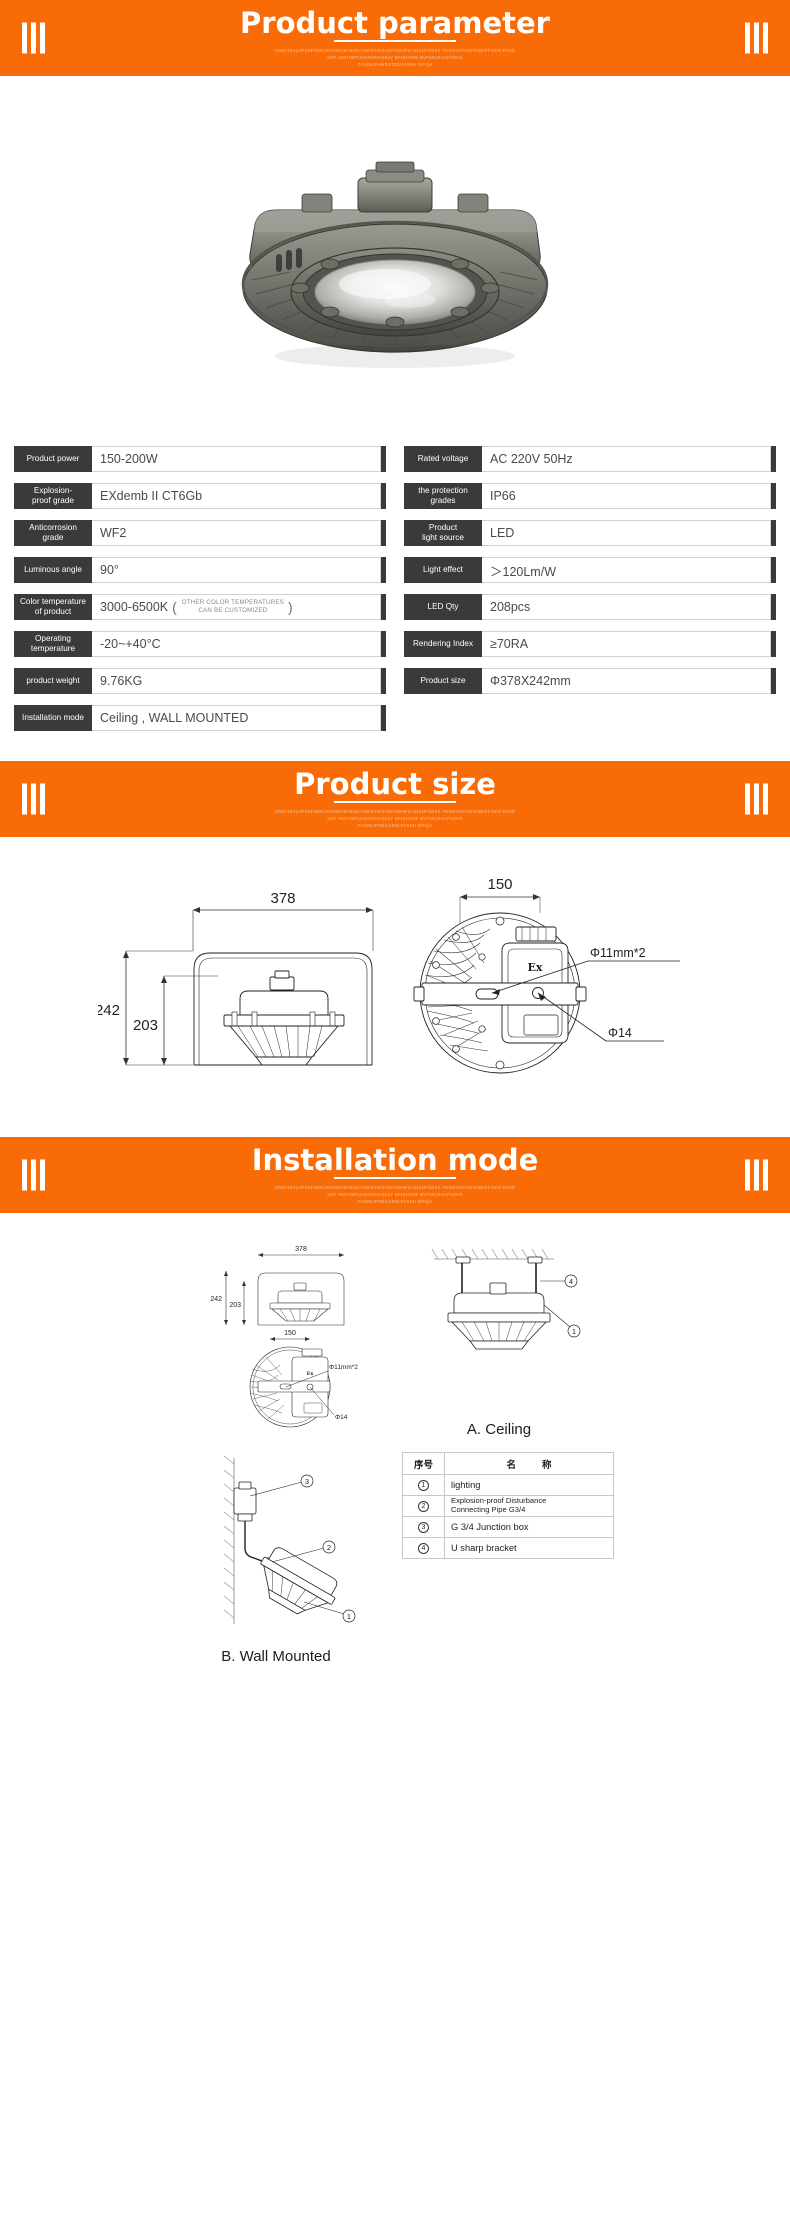  I want to click on circled-number-3: 3, so click(423, 1527).